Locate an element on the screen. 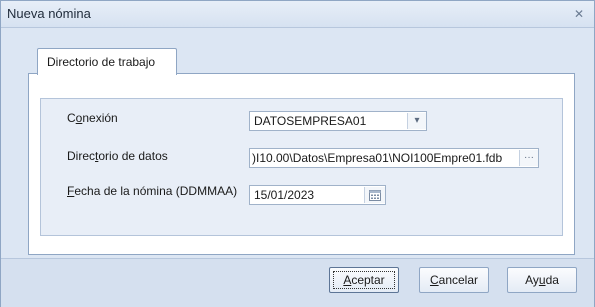  close-icon: ✕ is located at coordinates (579, 14).